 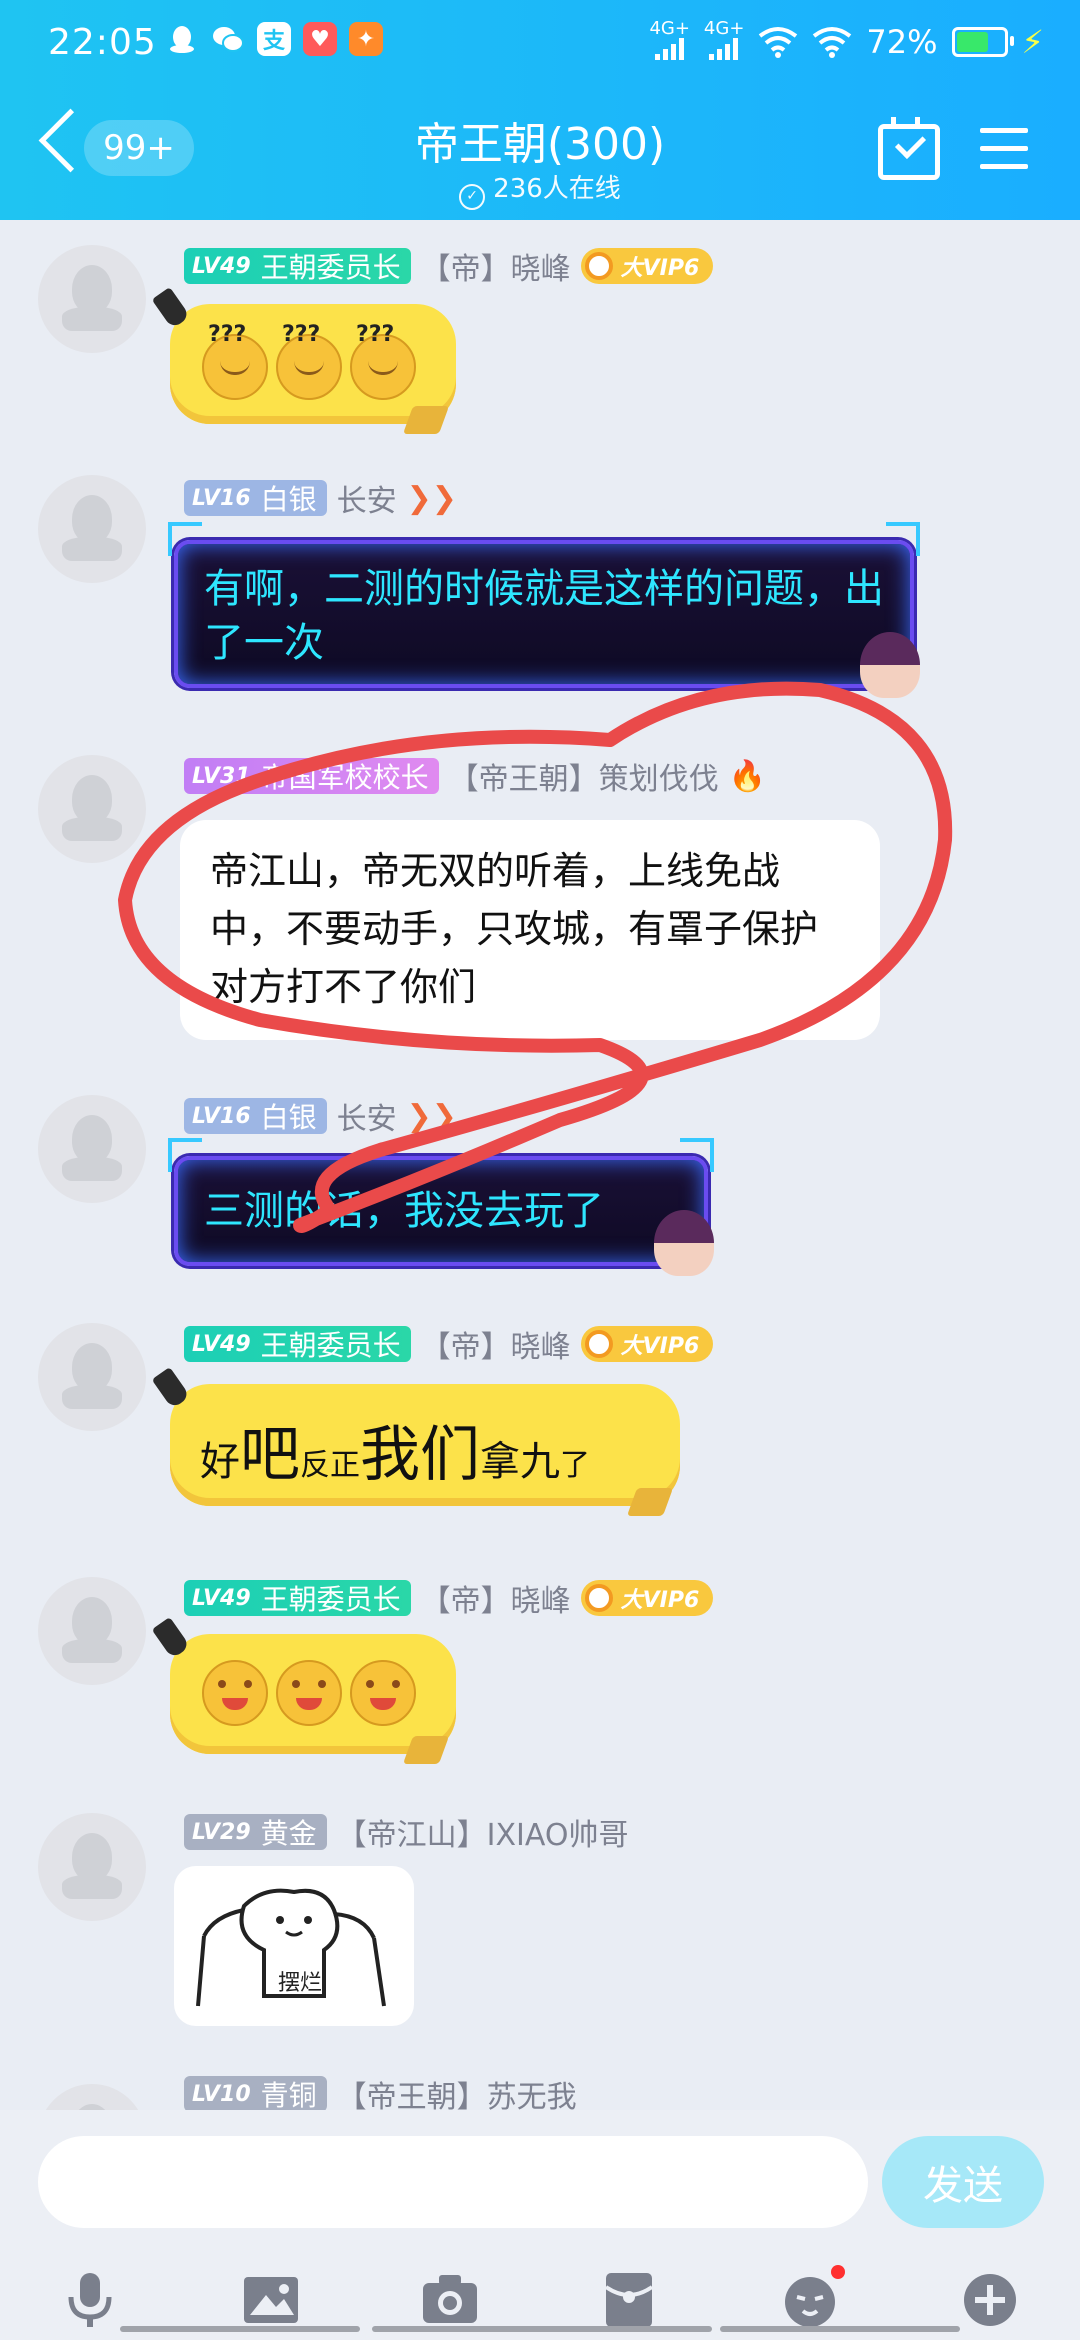 I want to click on message-item: LV10 青铜 【帝王朝】苏无我, so click(x=540, y=2090).